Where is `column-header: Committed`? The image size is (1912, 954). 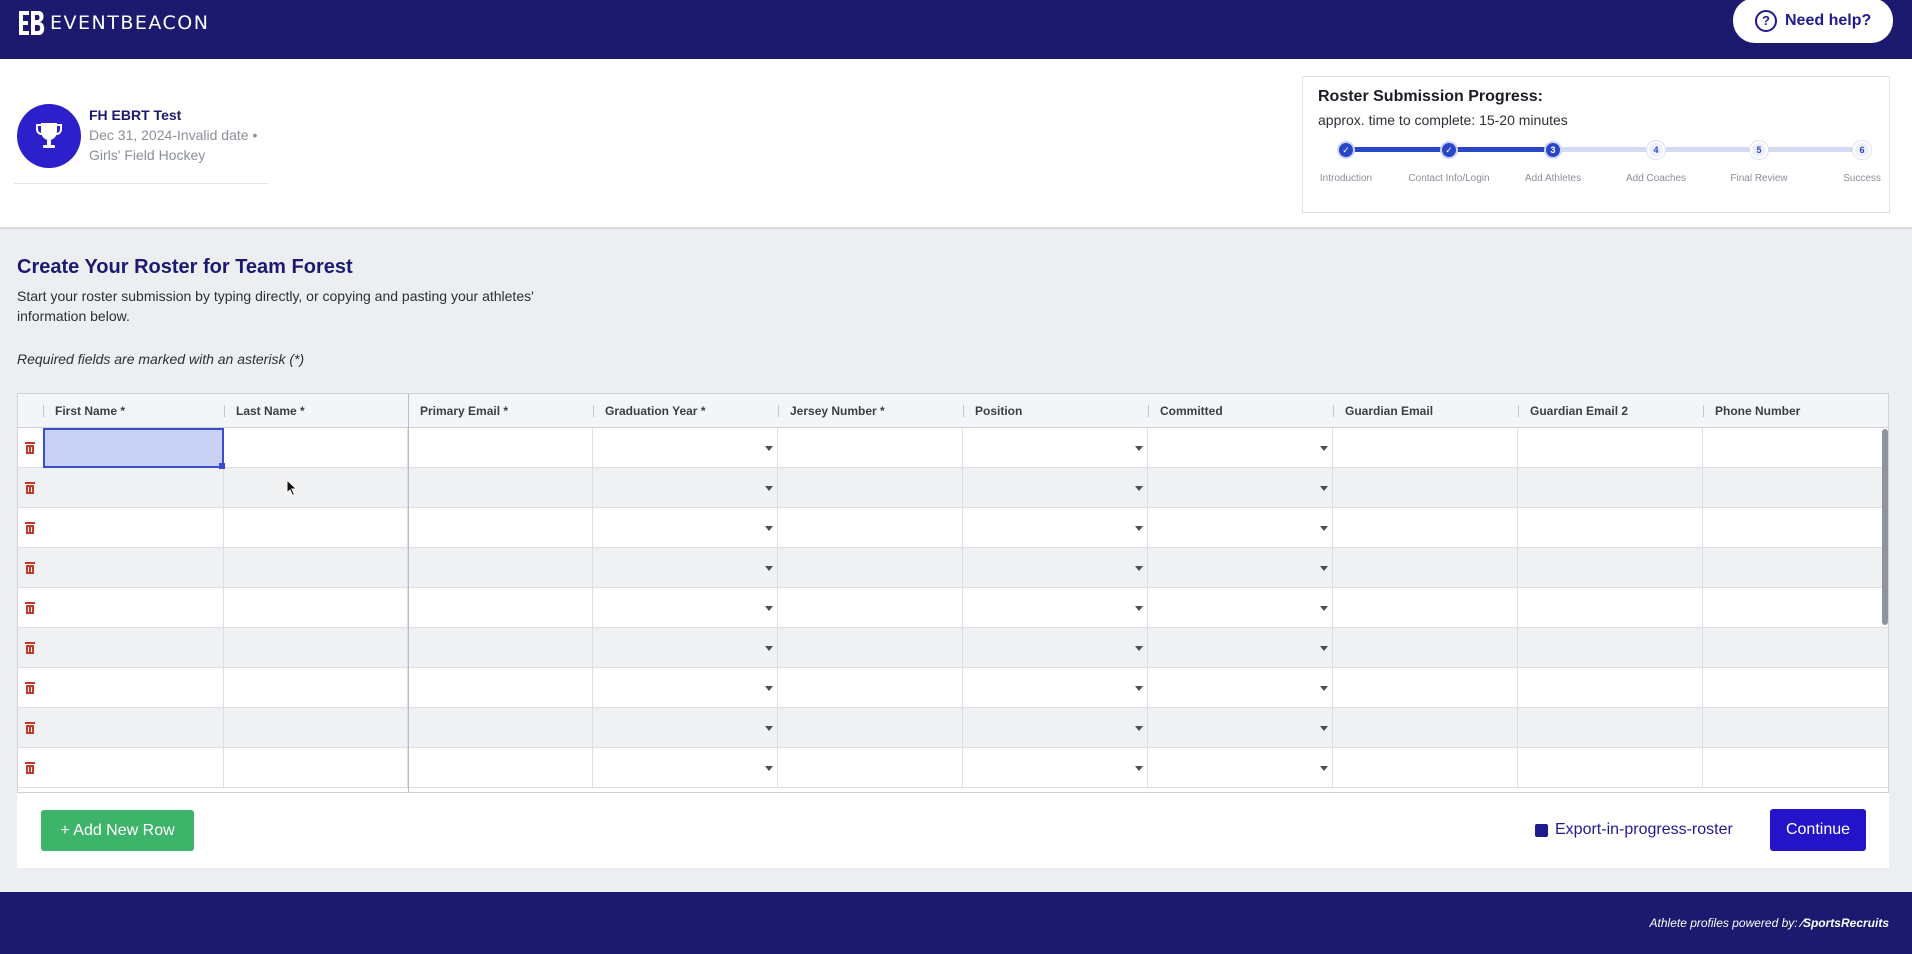 column-header: Committed is located at coordinates (1240, 411).